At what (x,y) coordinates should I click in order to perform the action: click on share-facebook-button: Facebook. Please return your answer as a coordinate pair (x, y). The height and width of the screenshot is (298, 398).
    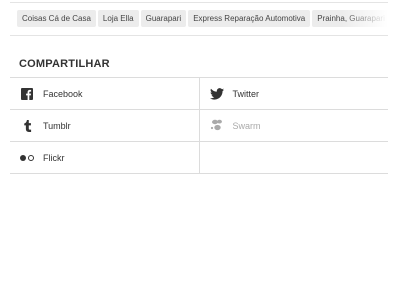
    Looking at the image, I should click on (104, 93).